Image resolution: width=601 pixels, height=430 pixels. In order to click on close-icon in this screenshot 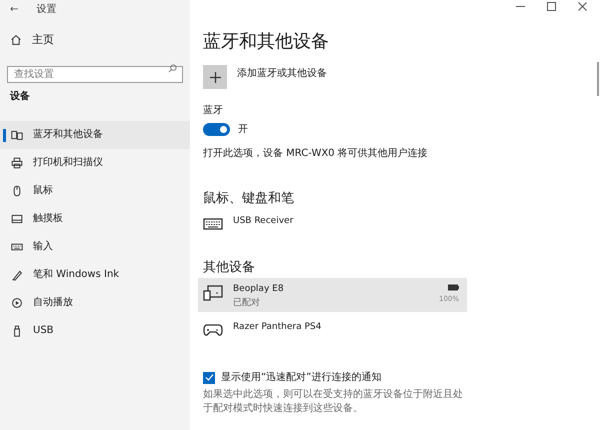, I will do `click(582, 6)`.